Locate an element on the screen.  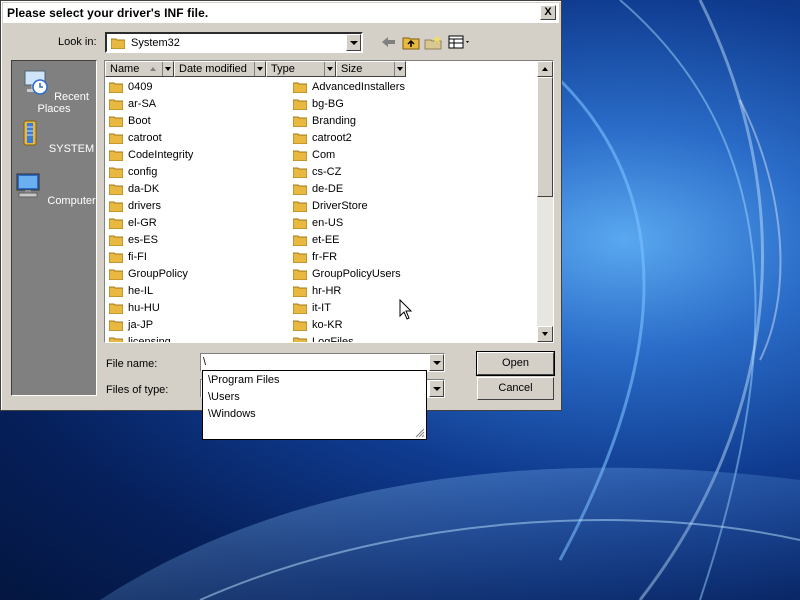
autocomplete-item: \Users is located at coordinates (224, 397).